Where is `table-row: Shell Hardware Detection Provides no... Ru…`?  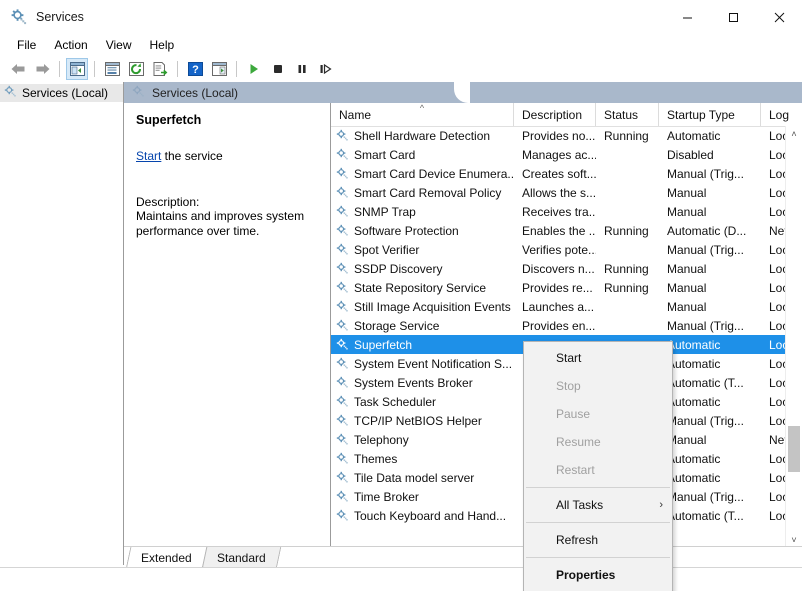 table-row: Shell Hardware Detection Provides no... Ru… is located at coordinates (566, 135).